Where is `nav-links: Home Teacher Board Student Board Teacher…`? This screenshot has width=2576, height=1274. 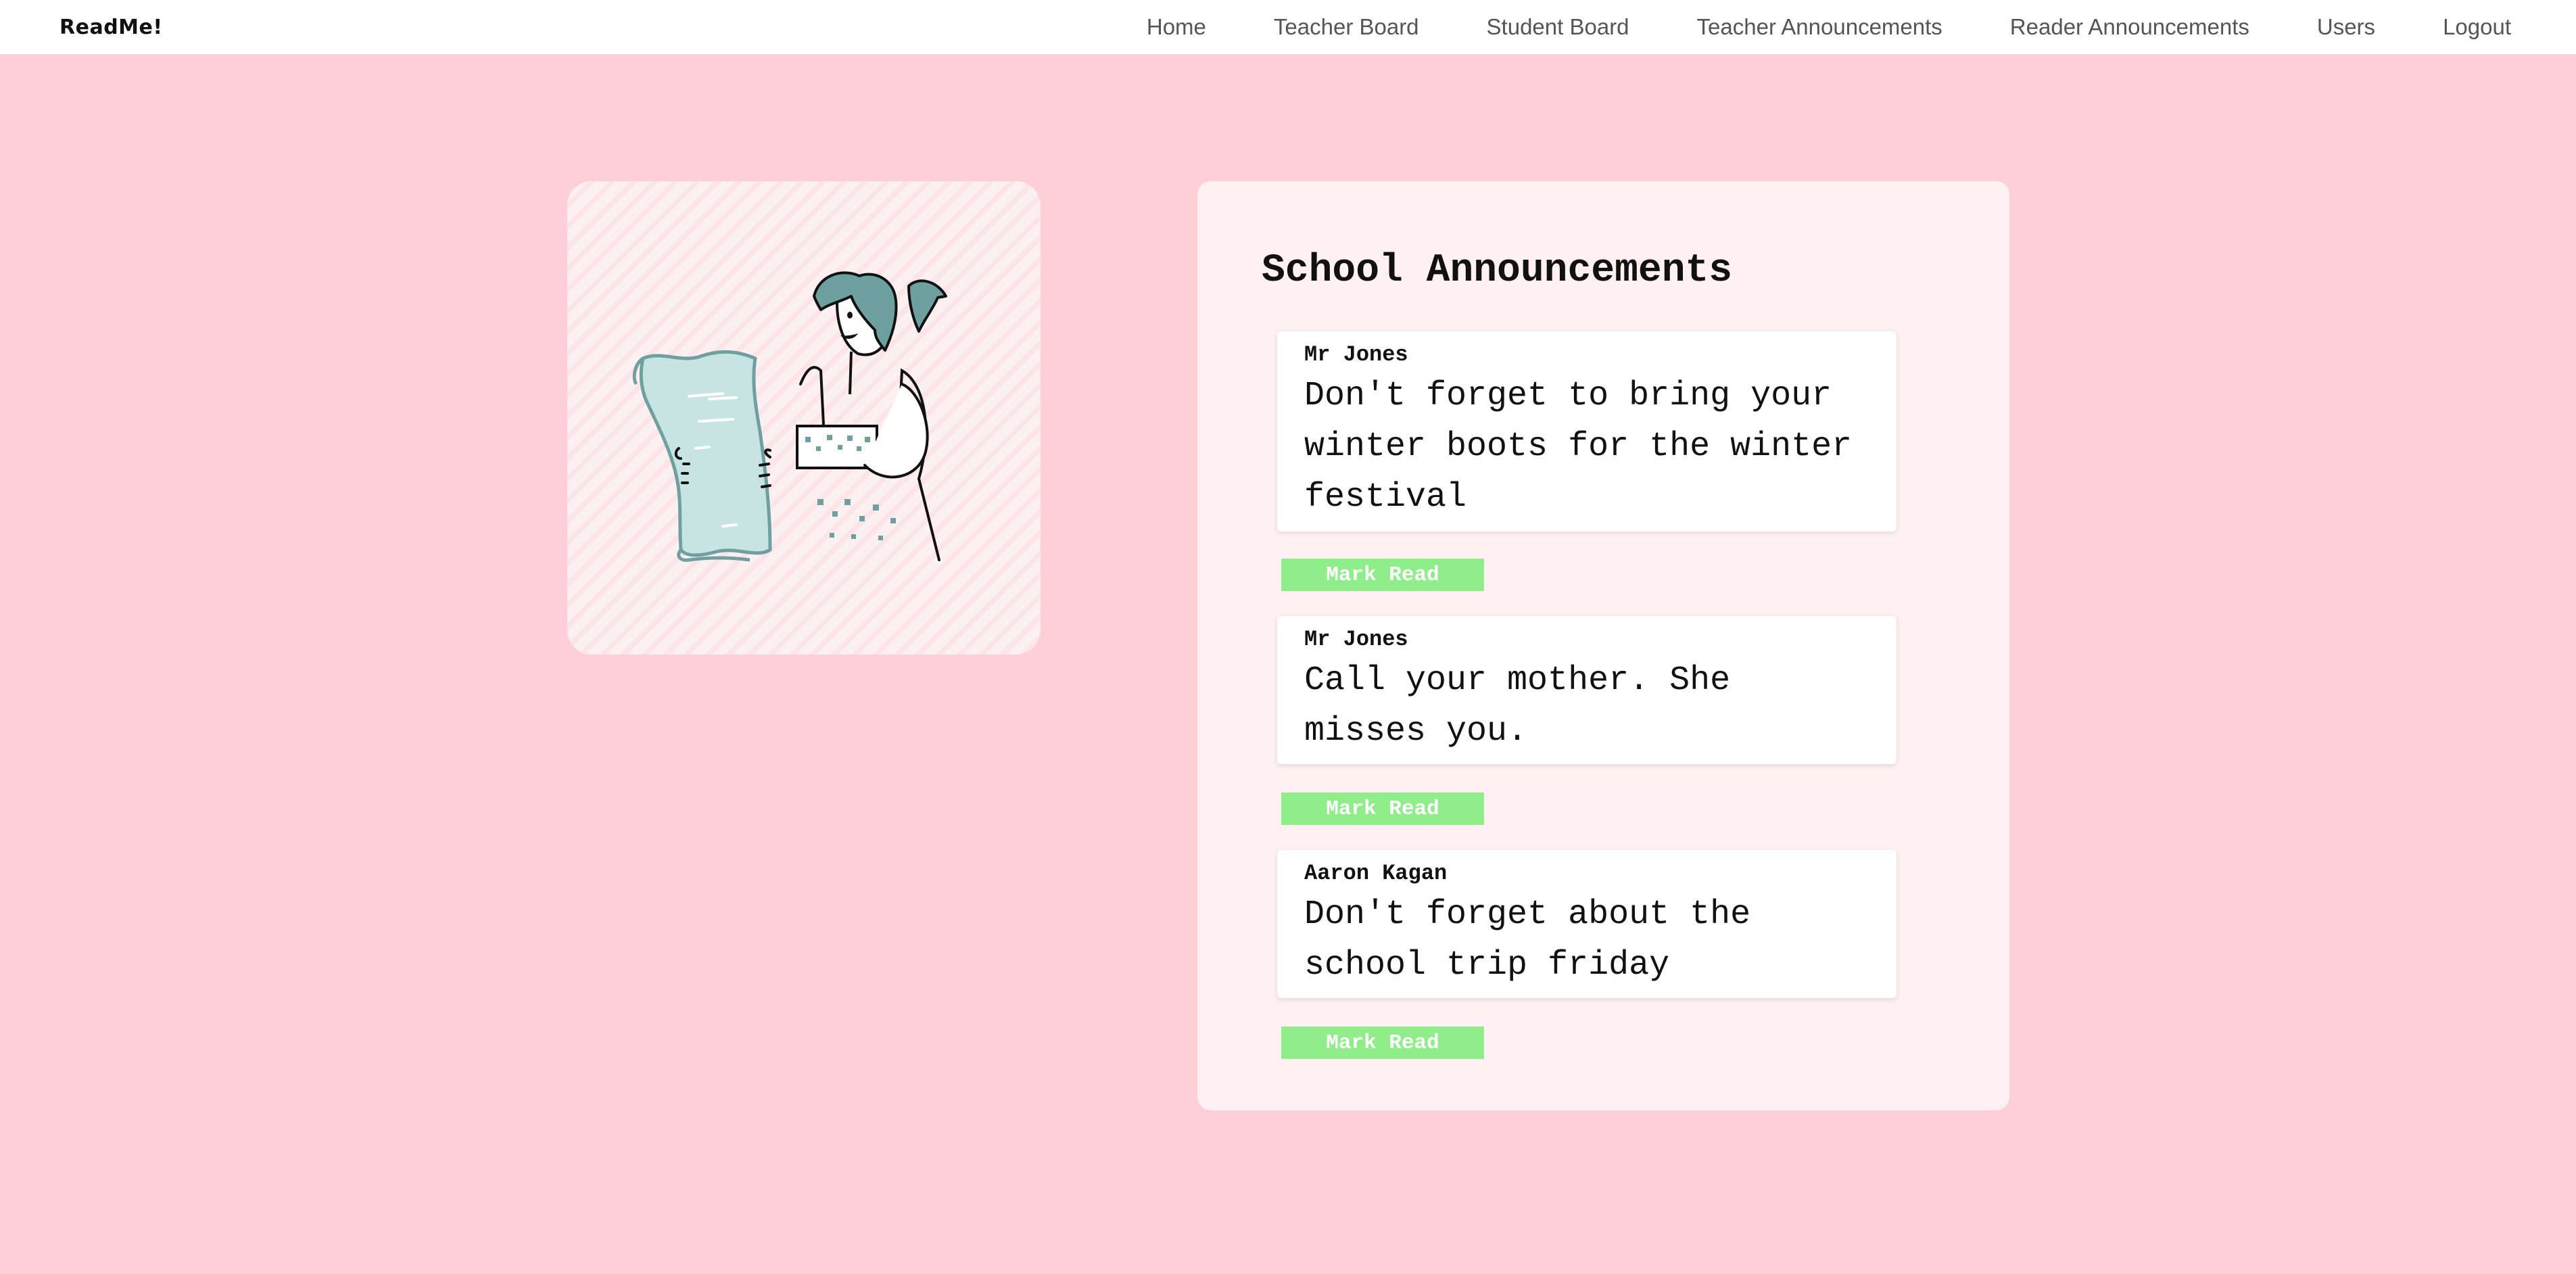 nav-links: Home Teacher Board Student Board Teacher… is located at coordinates (1795, 27).